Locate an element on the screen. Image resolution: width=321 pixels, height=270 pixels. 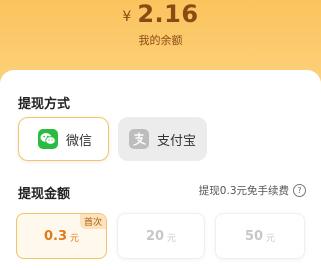
amount-option-value: 20 is located at coordinates (155, 236).